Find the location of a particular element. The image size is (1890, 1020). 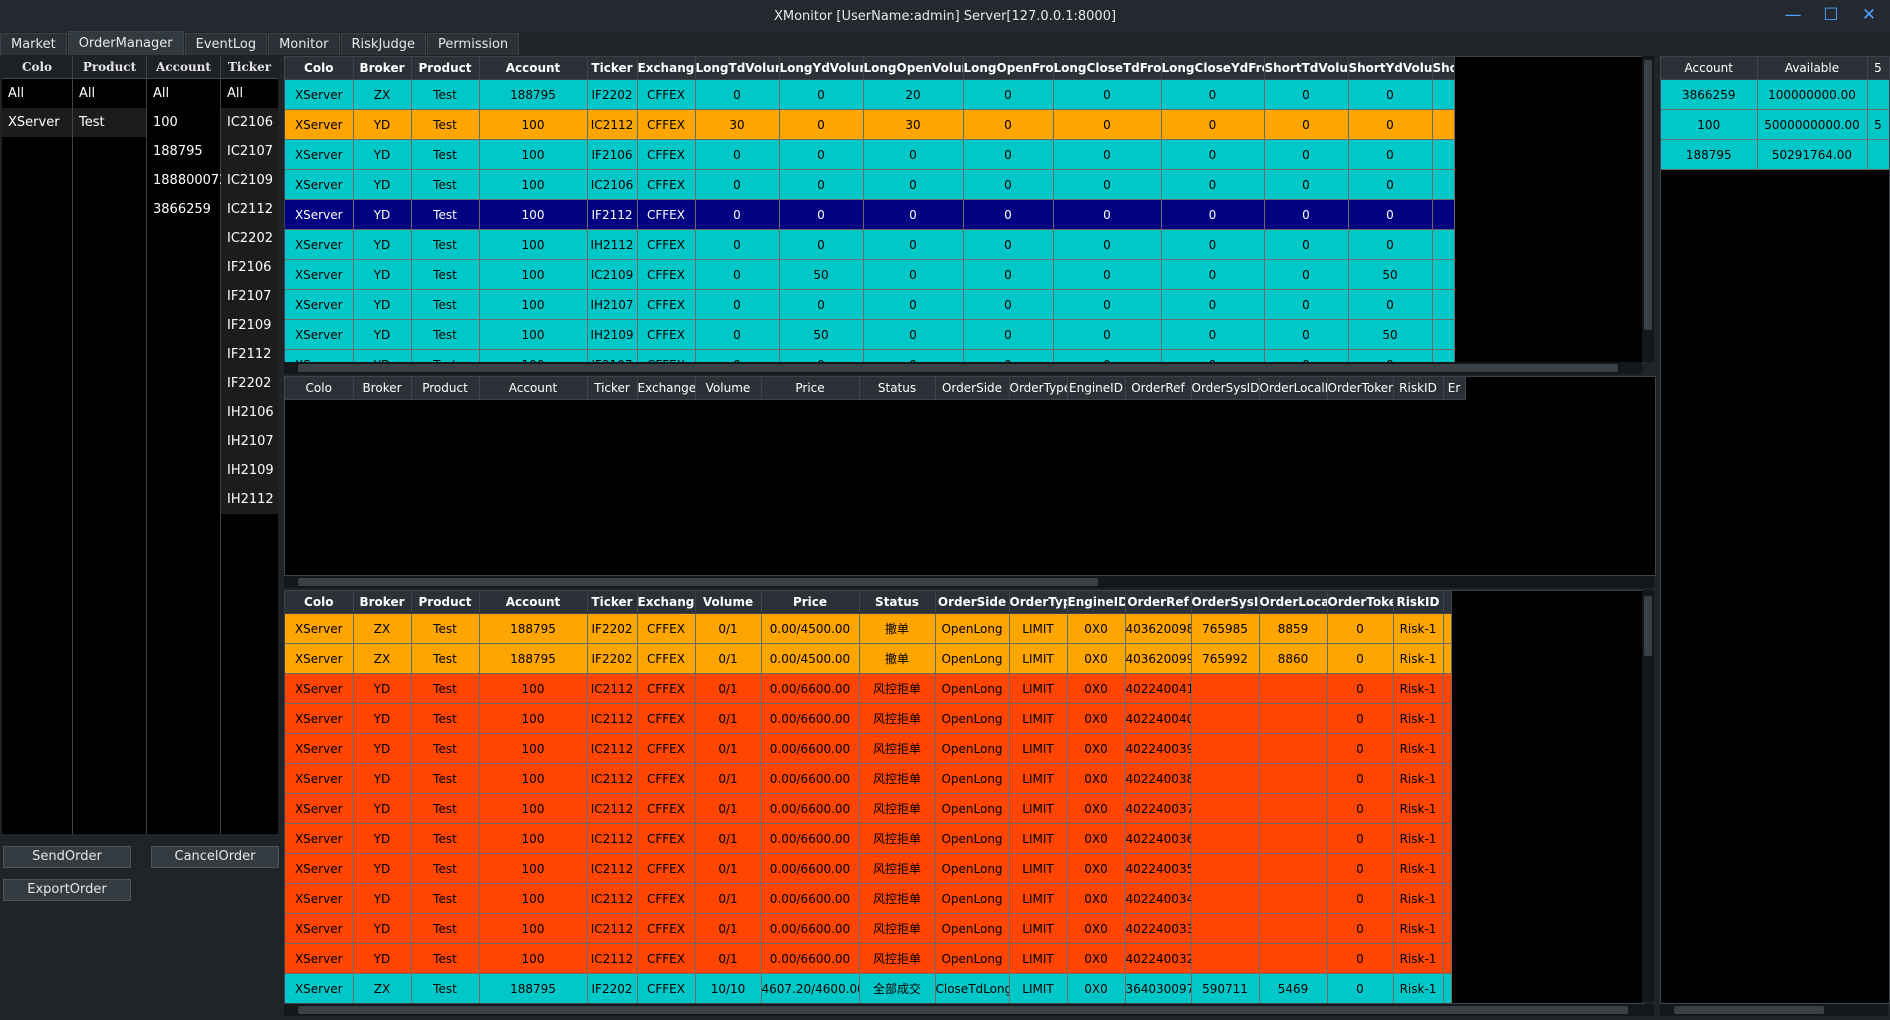

position-vscroll is located at coordinates (1648, 209).